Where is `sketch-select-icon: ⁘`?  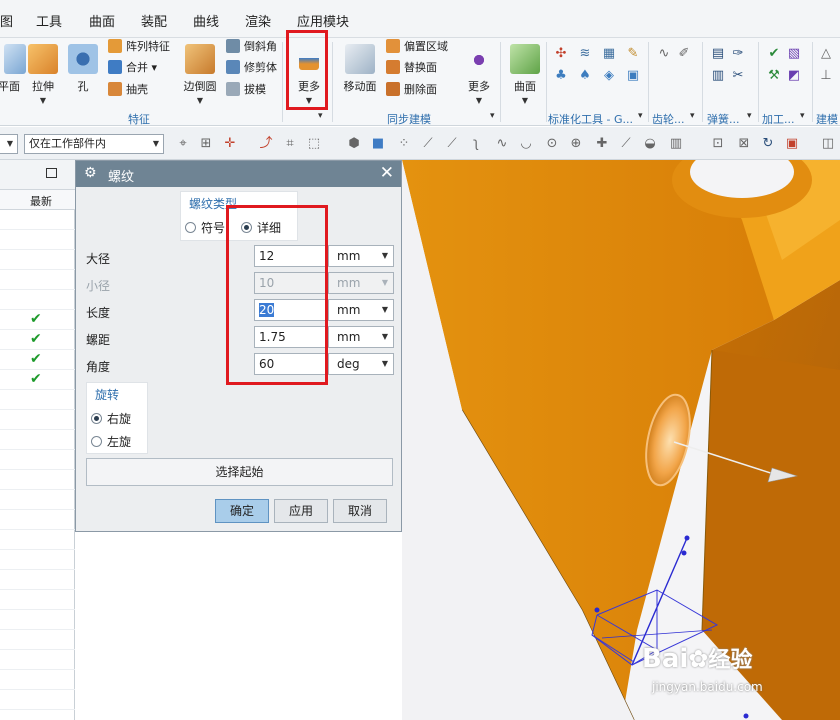
sketch-select-icon: ⁘ is located at coordinates (404, 144).